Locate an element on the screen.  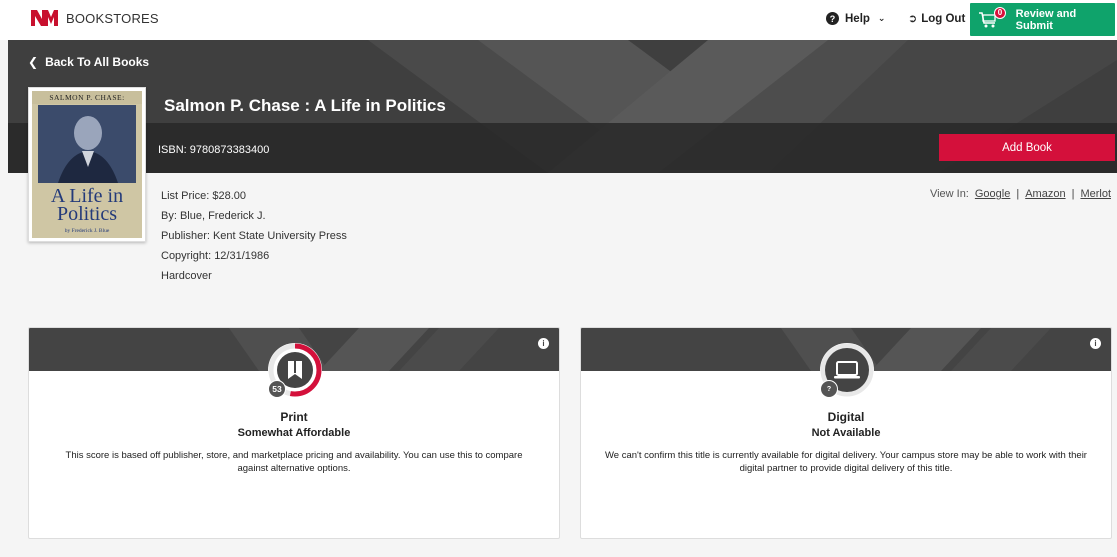
book-publisher: Publisher: Kent State University Press is located at coordinates (254, 236).